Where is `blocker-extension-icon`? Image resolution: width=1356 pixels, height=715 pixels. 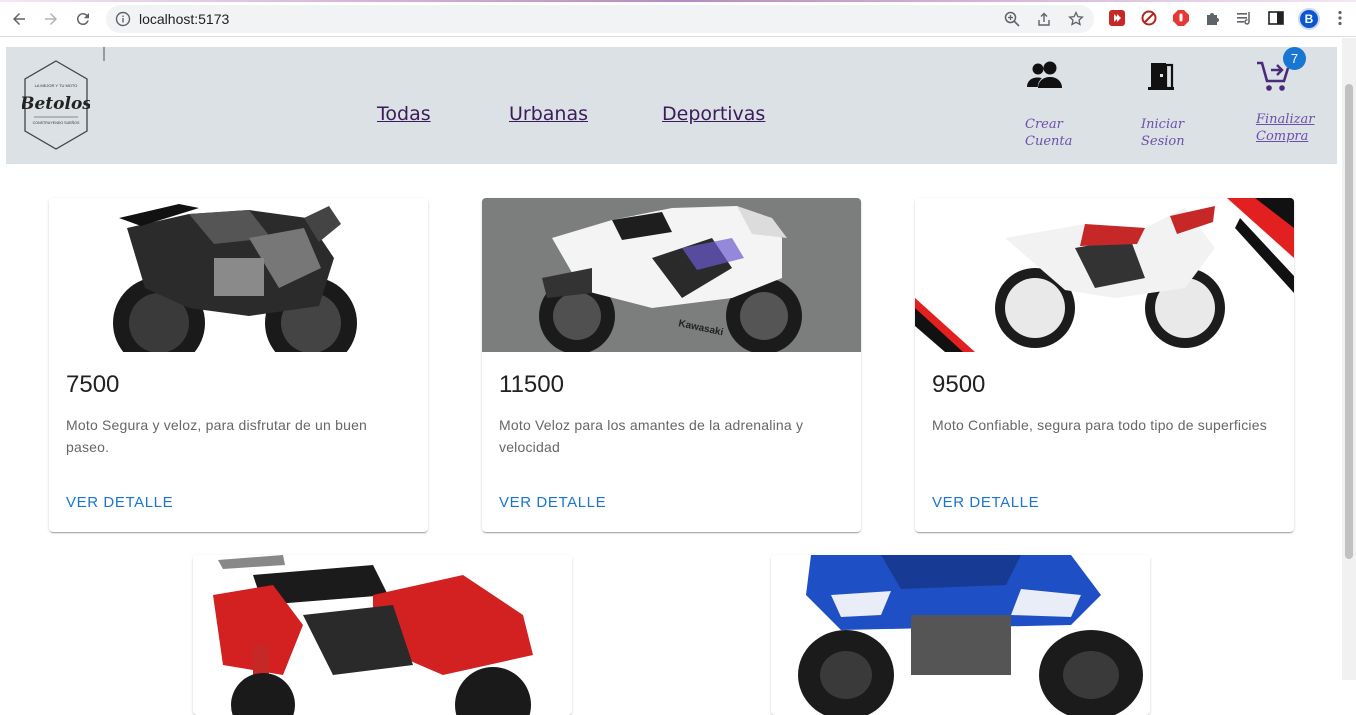 blocker-extension-icon is located at coordinates (1149, 18).